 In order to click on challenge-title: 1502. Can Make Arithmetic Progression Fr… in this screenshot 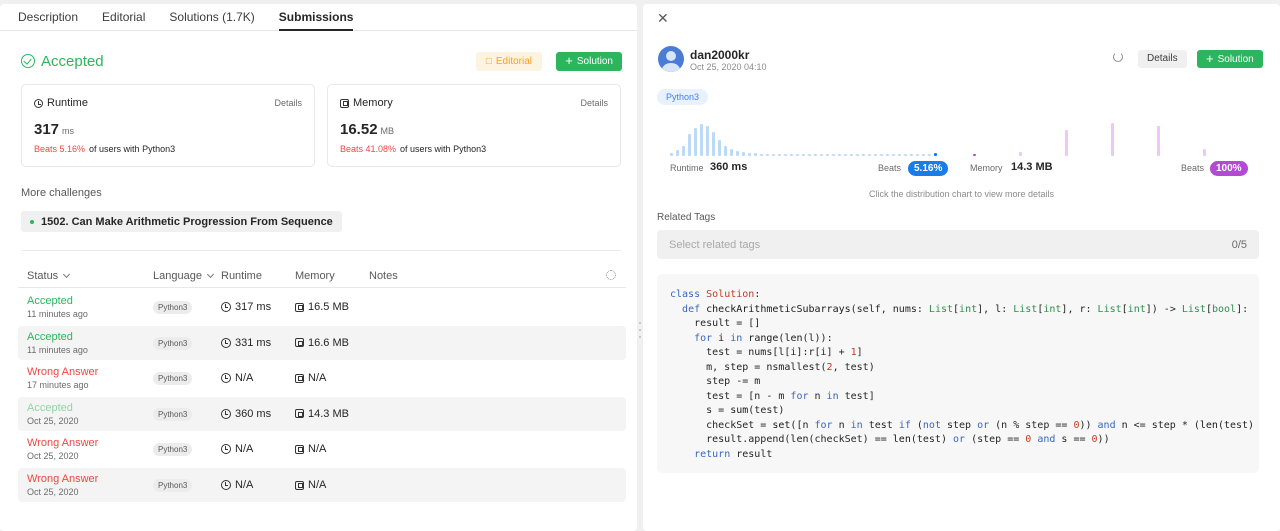, I will do `click(187, 221)`.